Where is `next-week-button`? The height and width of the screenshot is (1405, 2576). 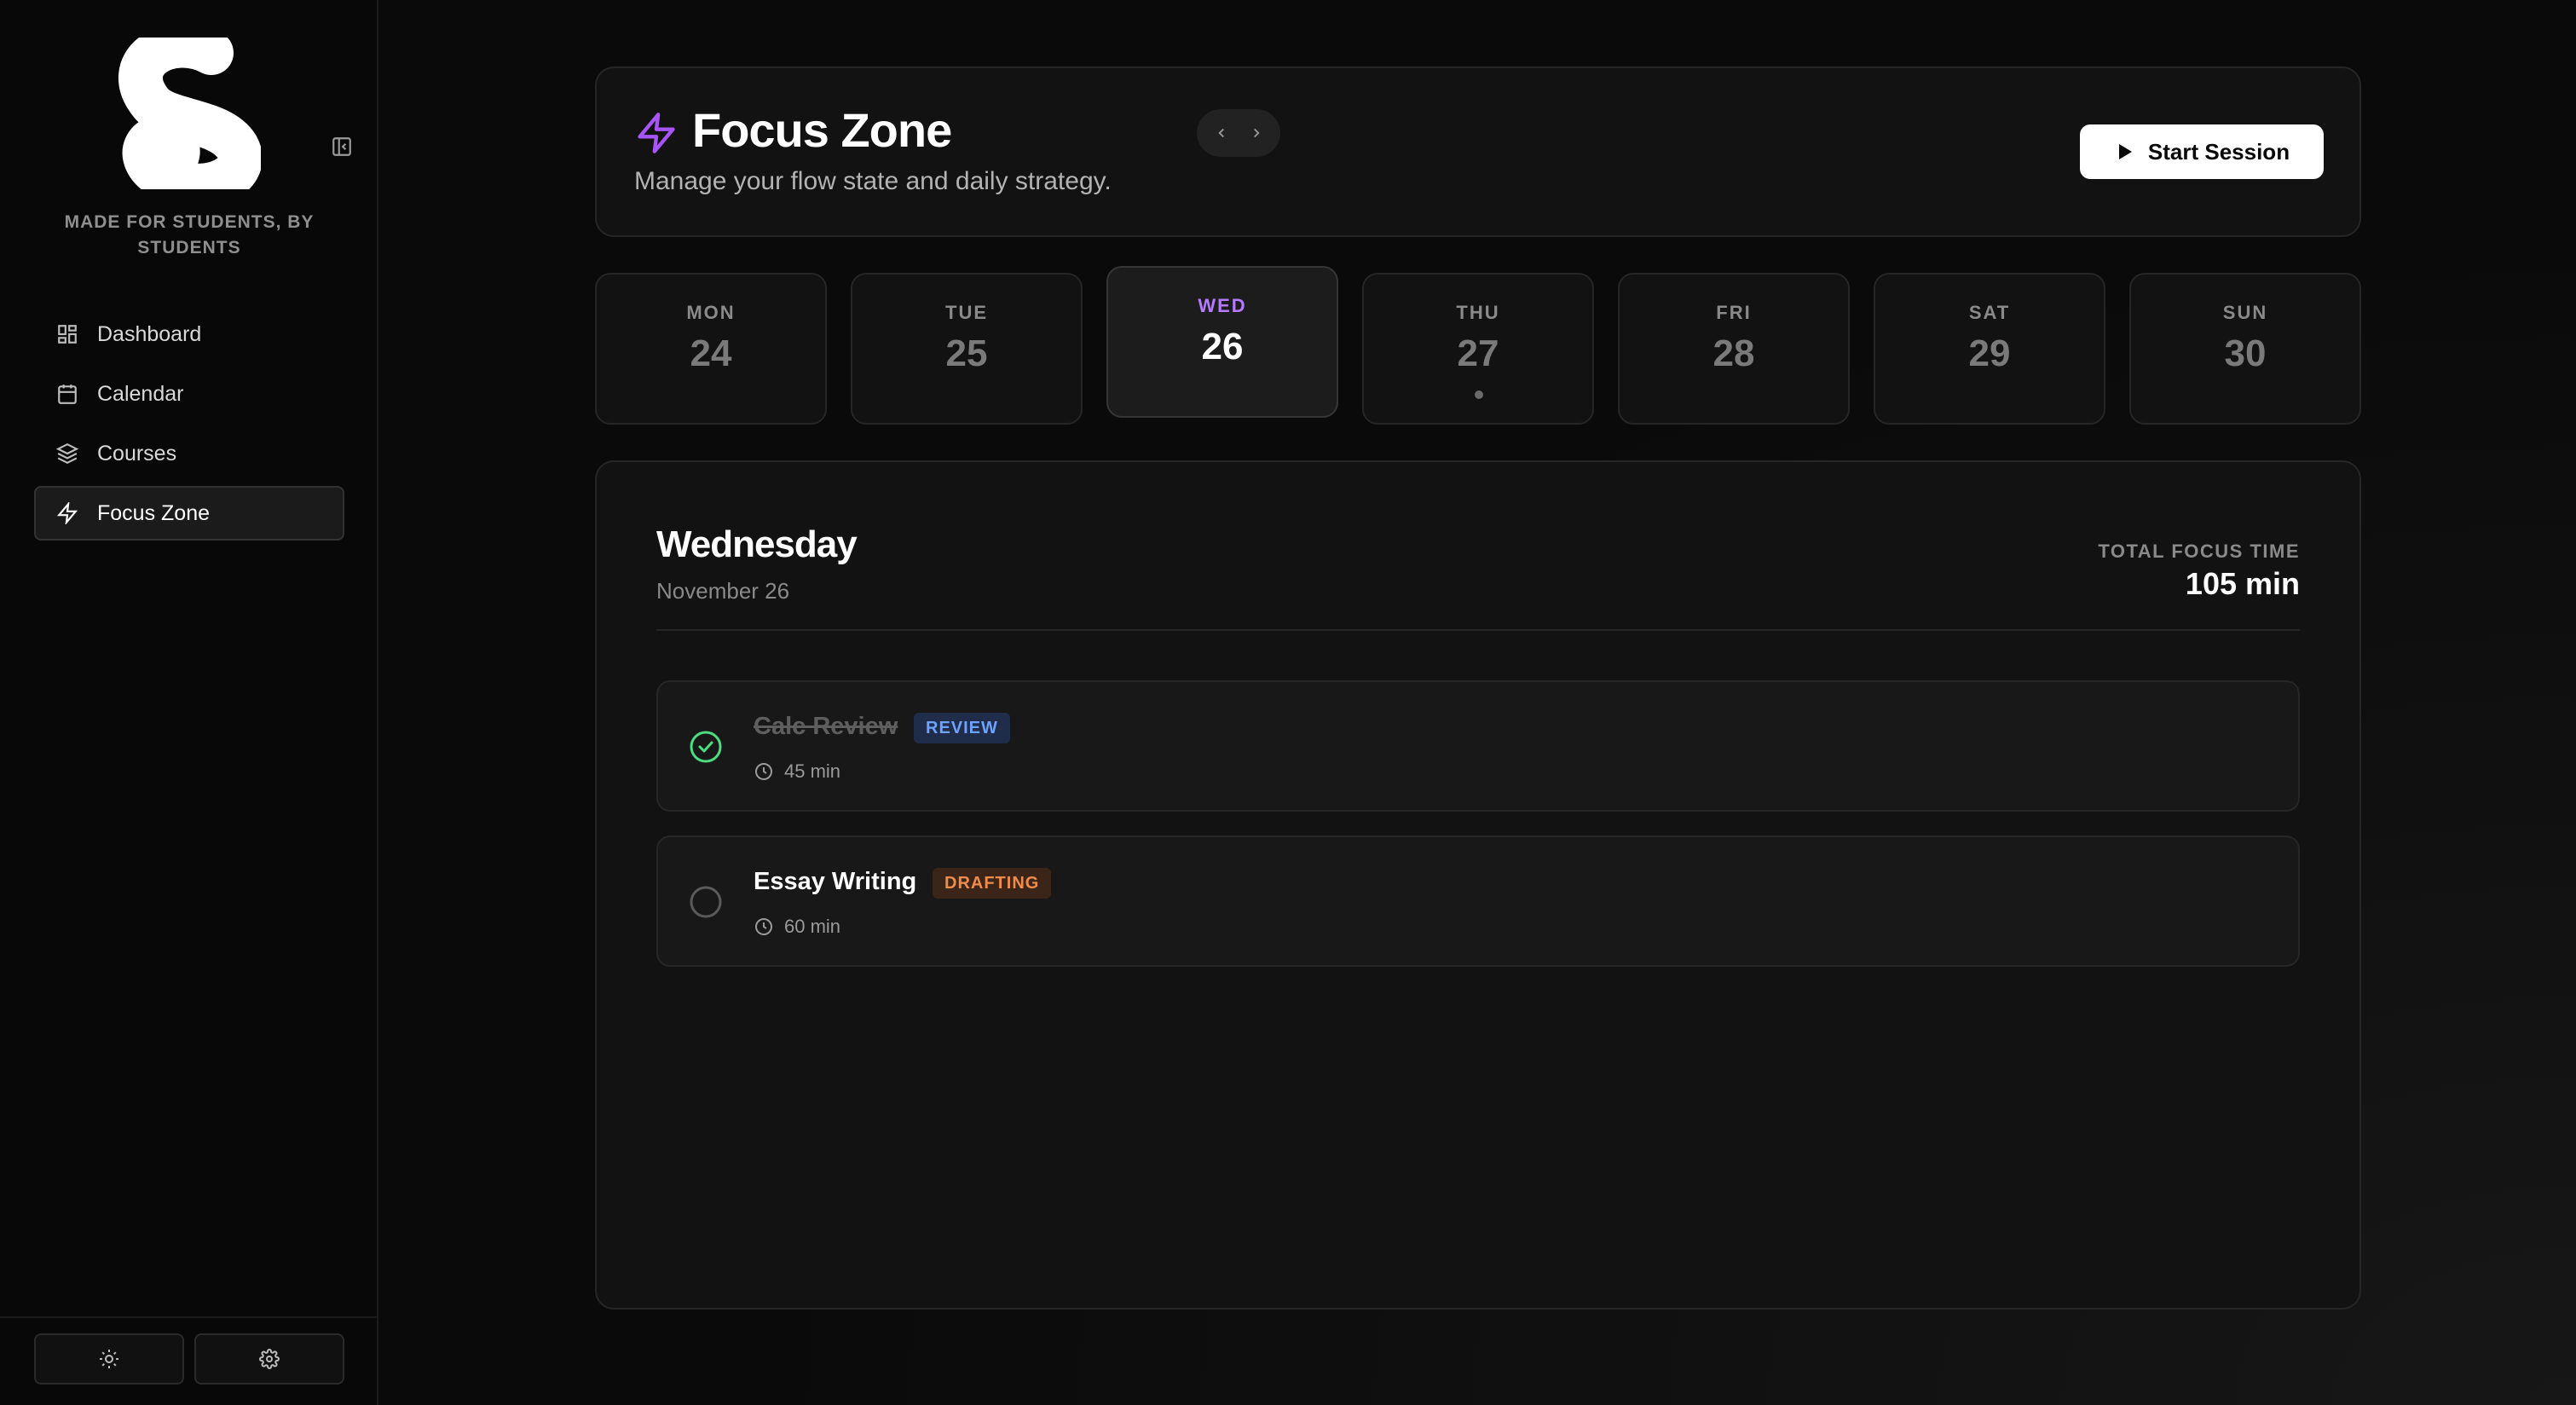 next-week-button is located at coordinates (1256, 133).